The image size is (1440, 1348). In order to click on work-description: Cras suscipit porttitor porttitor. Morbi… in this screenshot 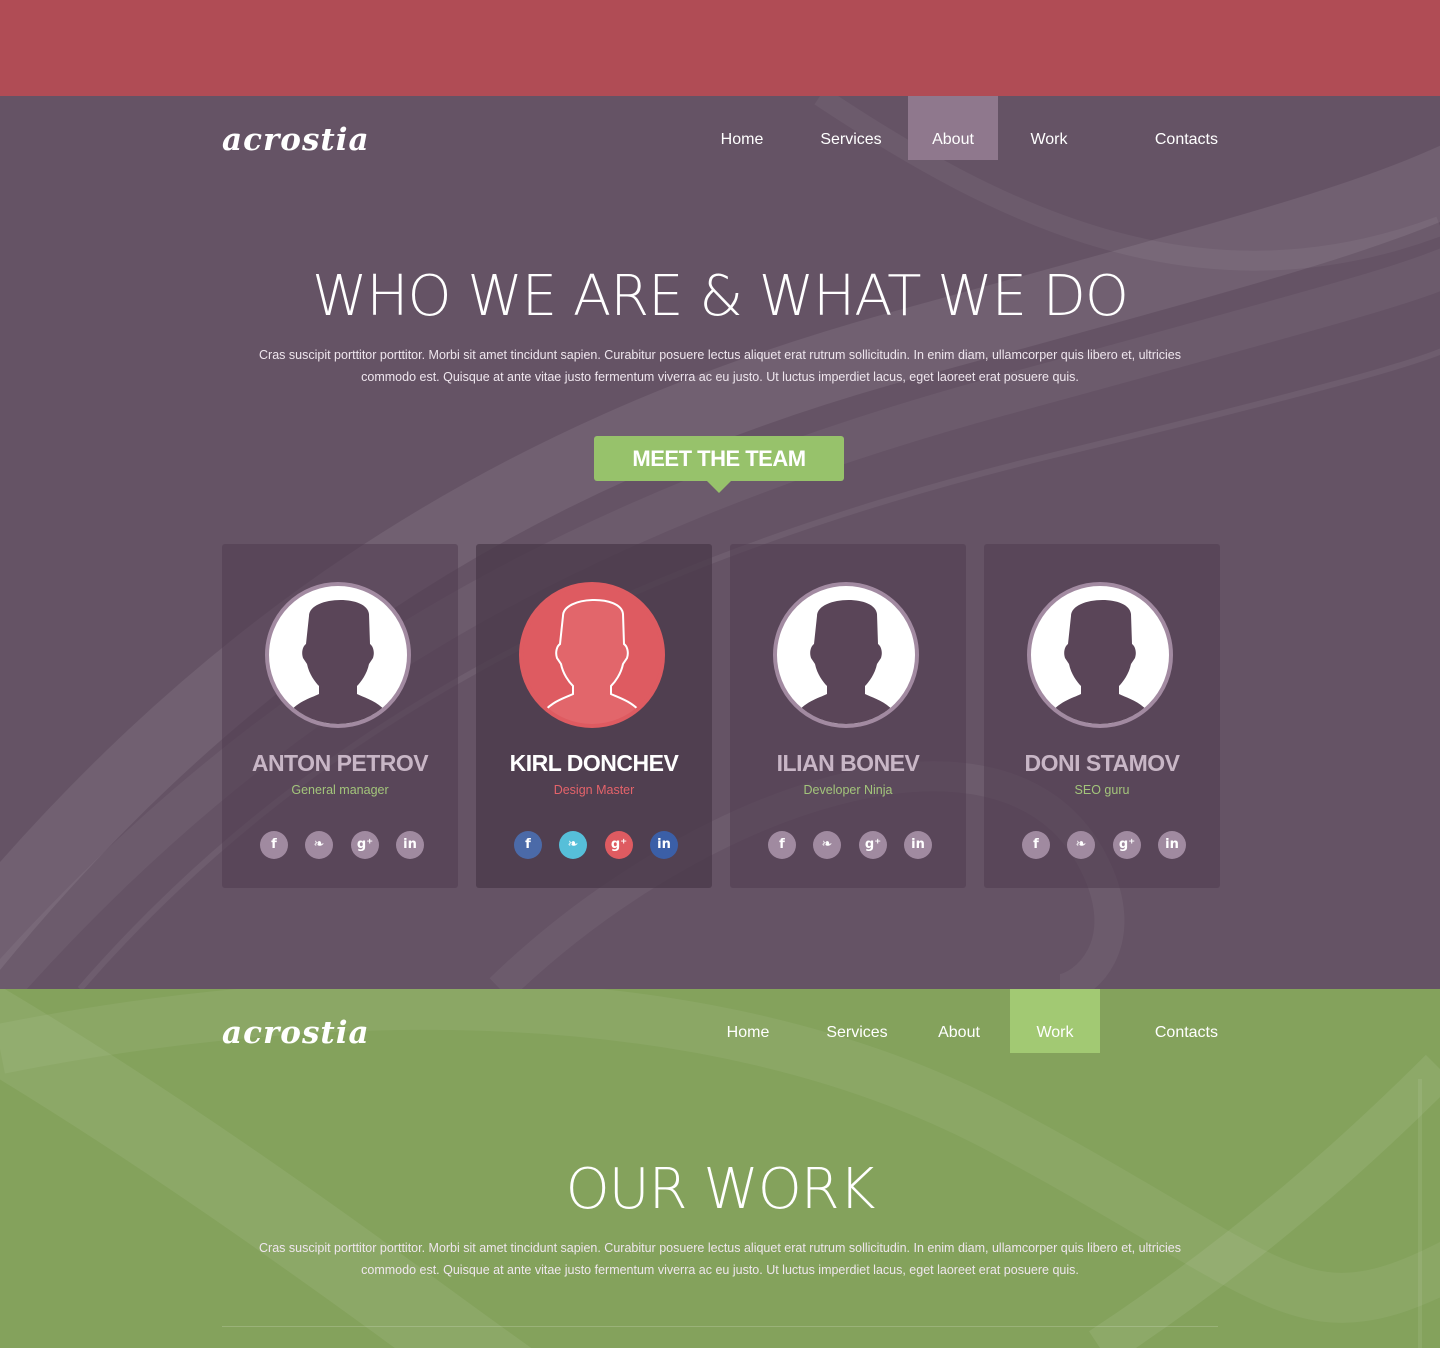, I will do `click(720, 1259)`.